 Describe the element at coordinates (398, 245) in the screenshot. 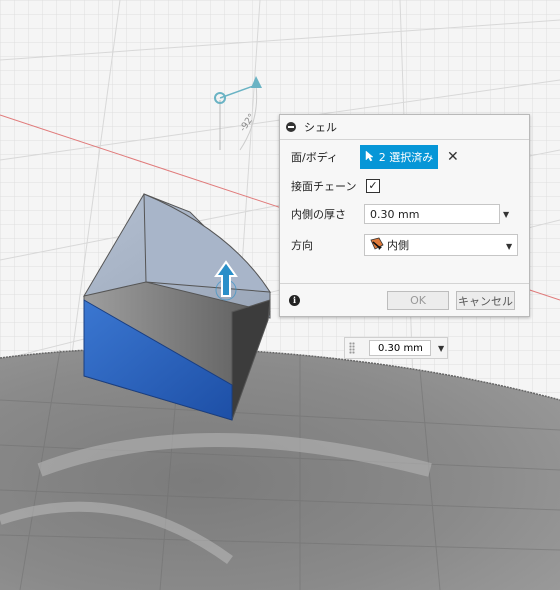

I see `direction-value: 内側` at that location.